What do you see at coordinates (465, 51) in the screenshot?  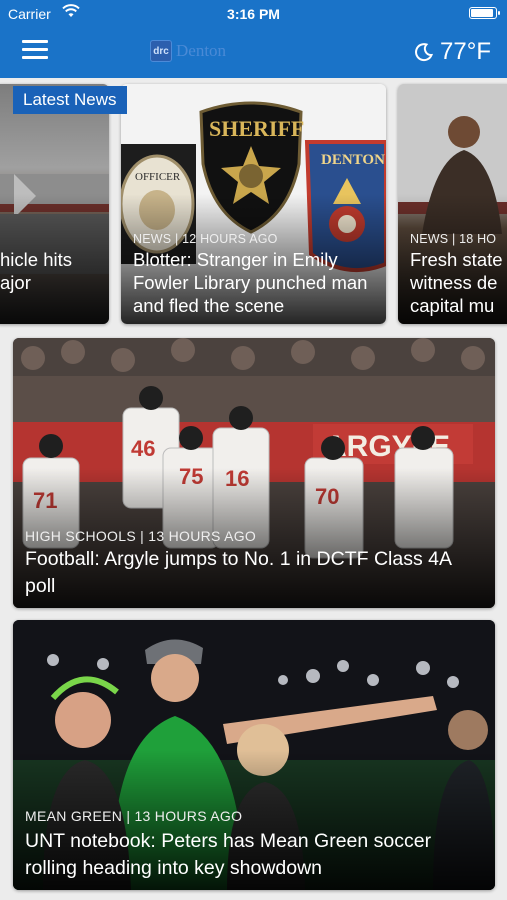 I see `temperature: 77°F` at bounding box center [465, 51].